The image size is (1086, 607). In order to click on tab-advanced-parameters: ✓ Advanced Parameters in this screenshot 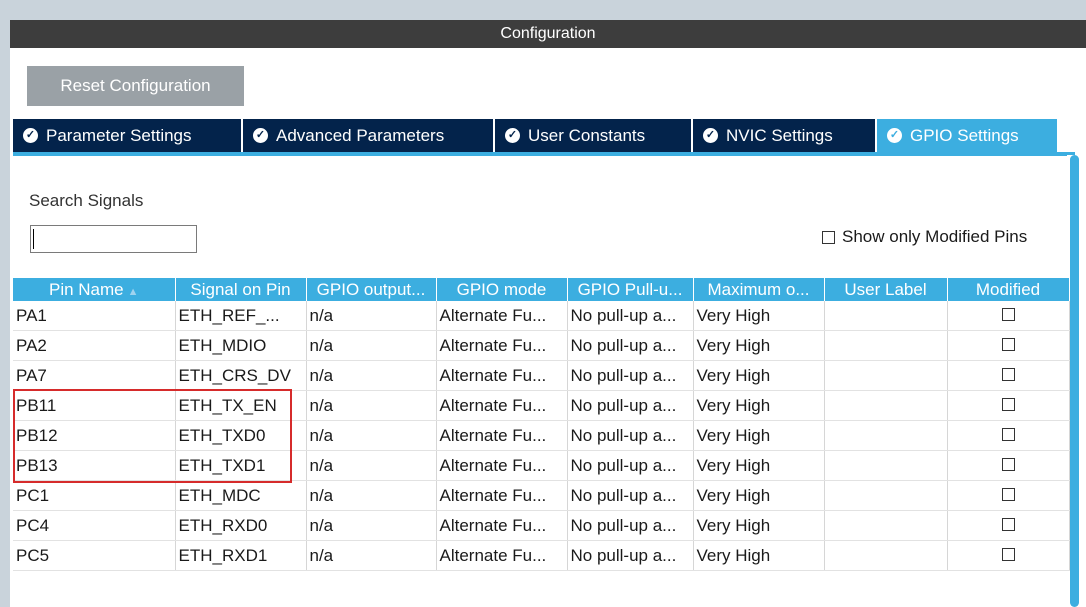, I will do `click(369, 135)`.